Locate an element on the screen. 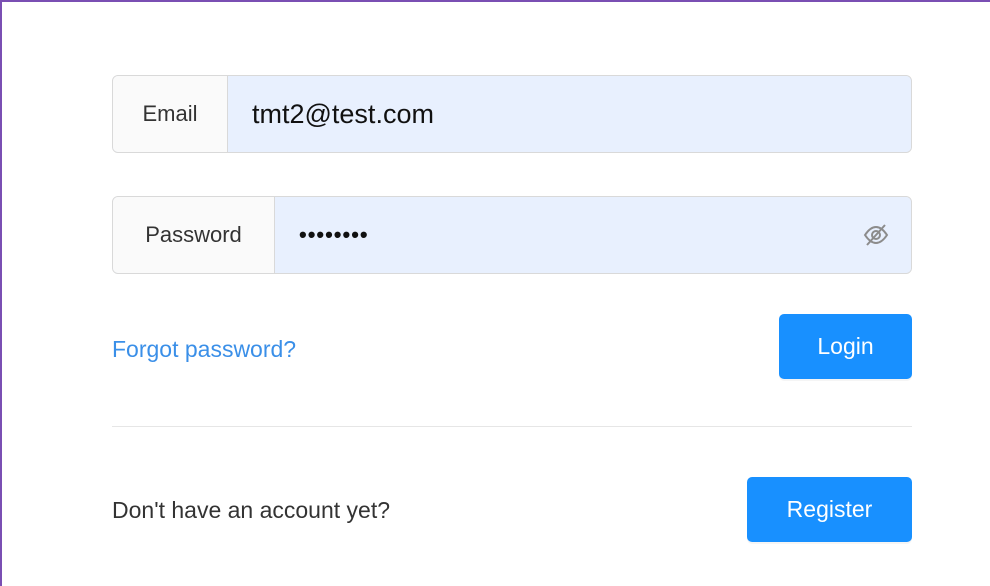 The image size is (990, 586). password-input-group: Password is located at coordinates (512, 235).